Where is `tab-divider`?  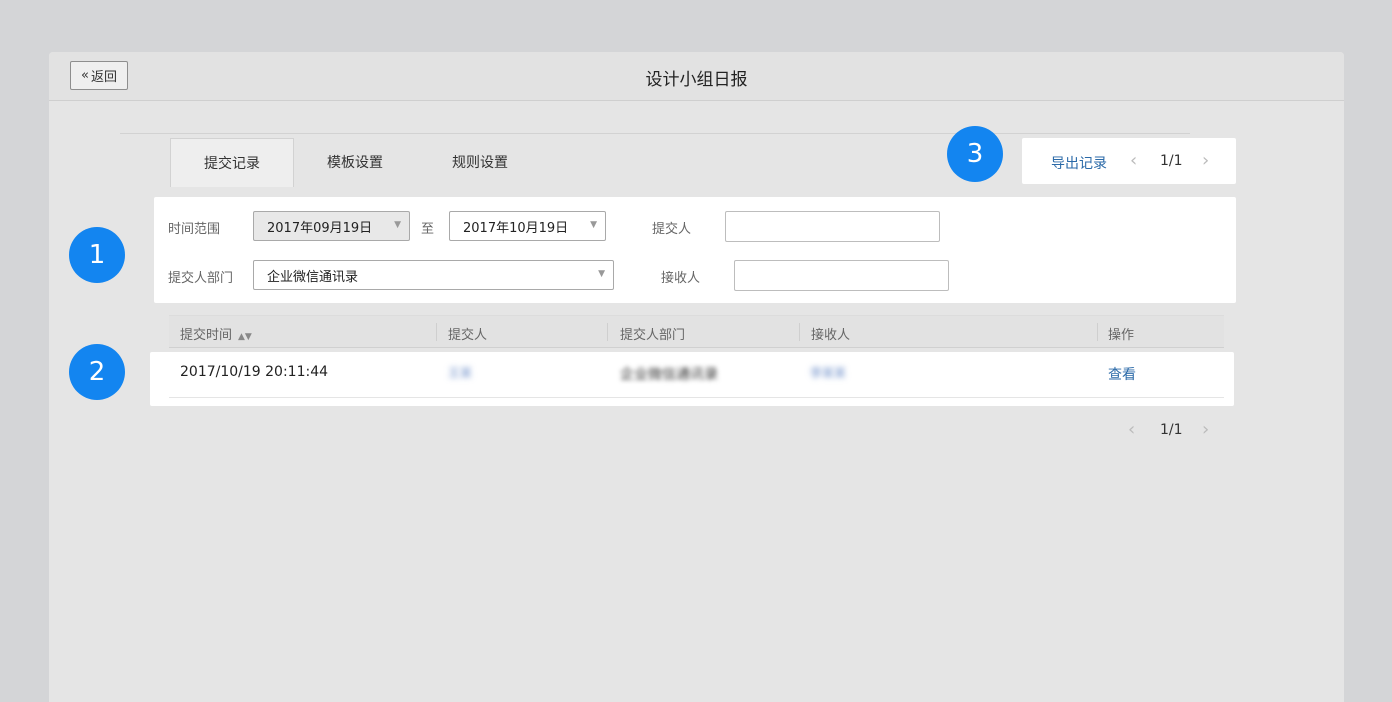 tab-divider is located at coordinates (655, 133).